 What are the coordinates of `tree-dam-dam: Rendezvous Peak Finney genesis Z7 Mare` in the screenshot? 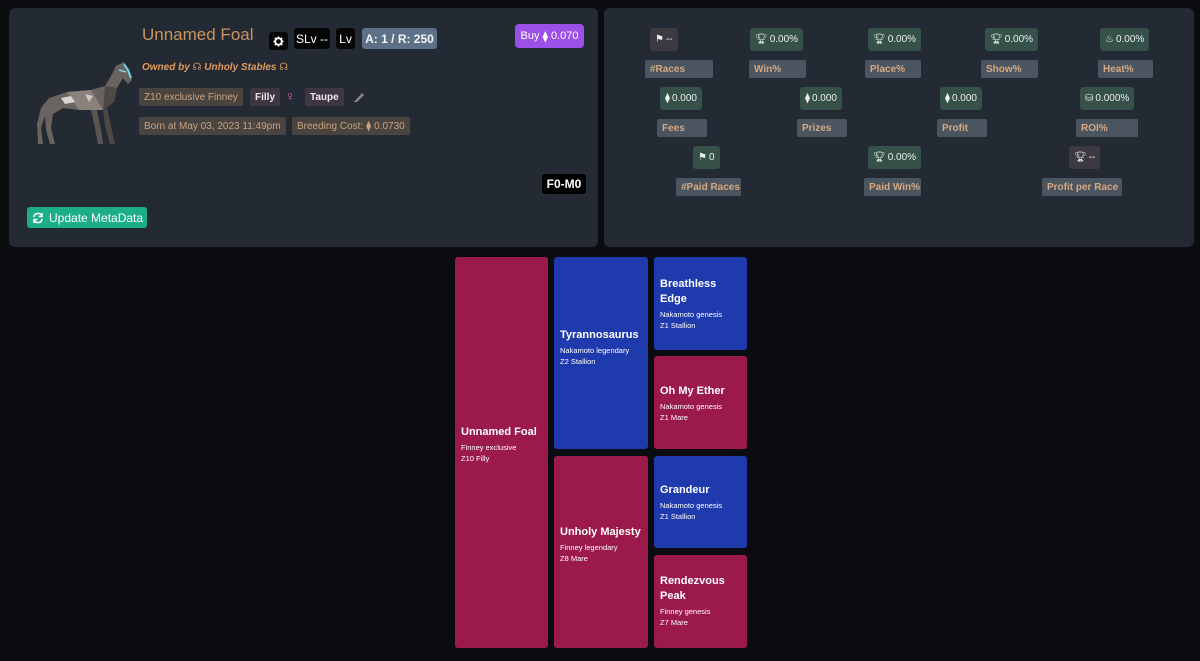 It's located at (700, 601).